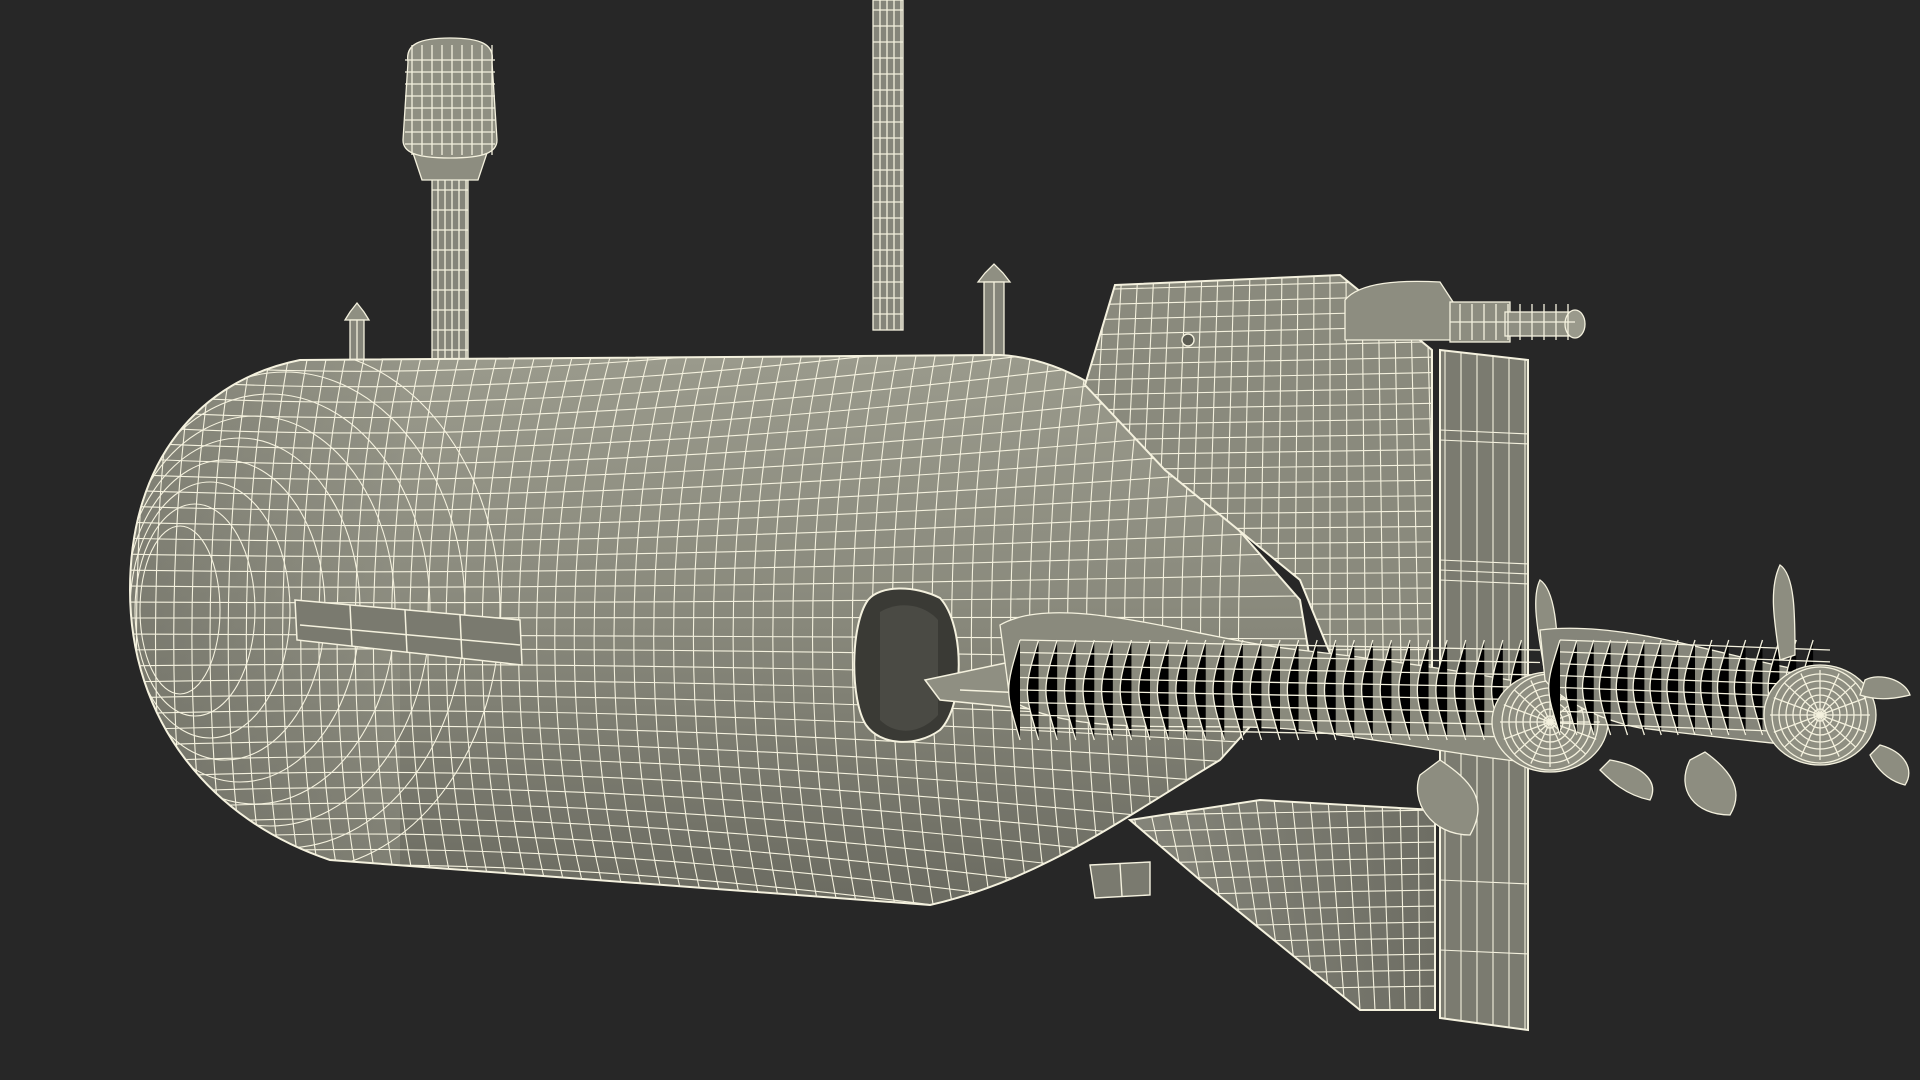 This screenshot has width=1920, height=1080. I want to click on tube-opening, so click(906, 665).